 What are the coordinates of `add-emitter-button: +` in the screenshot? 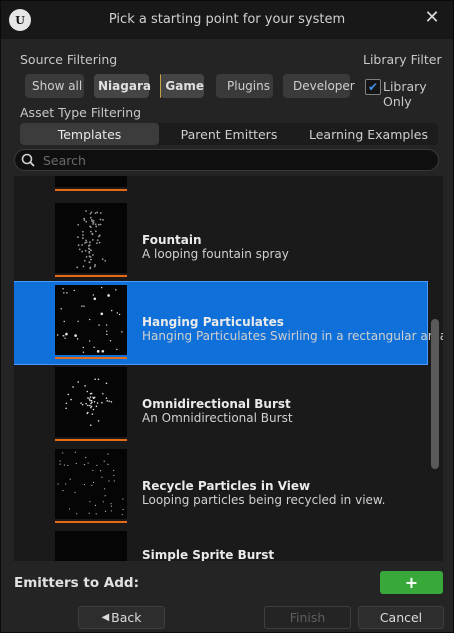 It's located at (411, 582).